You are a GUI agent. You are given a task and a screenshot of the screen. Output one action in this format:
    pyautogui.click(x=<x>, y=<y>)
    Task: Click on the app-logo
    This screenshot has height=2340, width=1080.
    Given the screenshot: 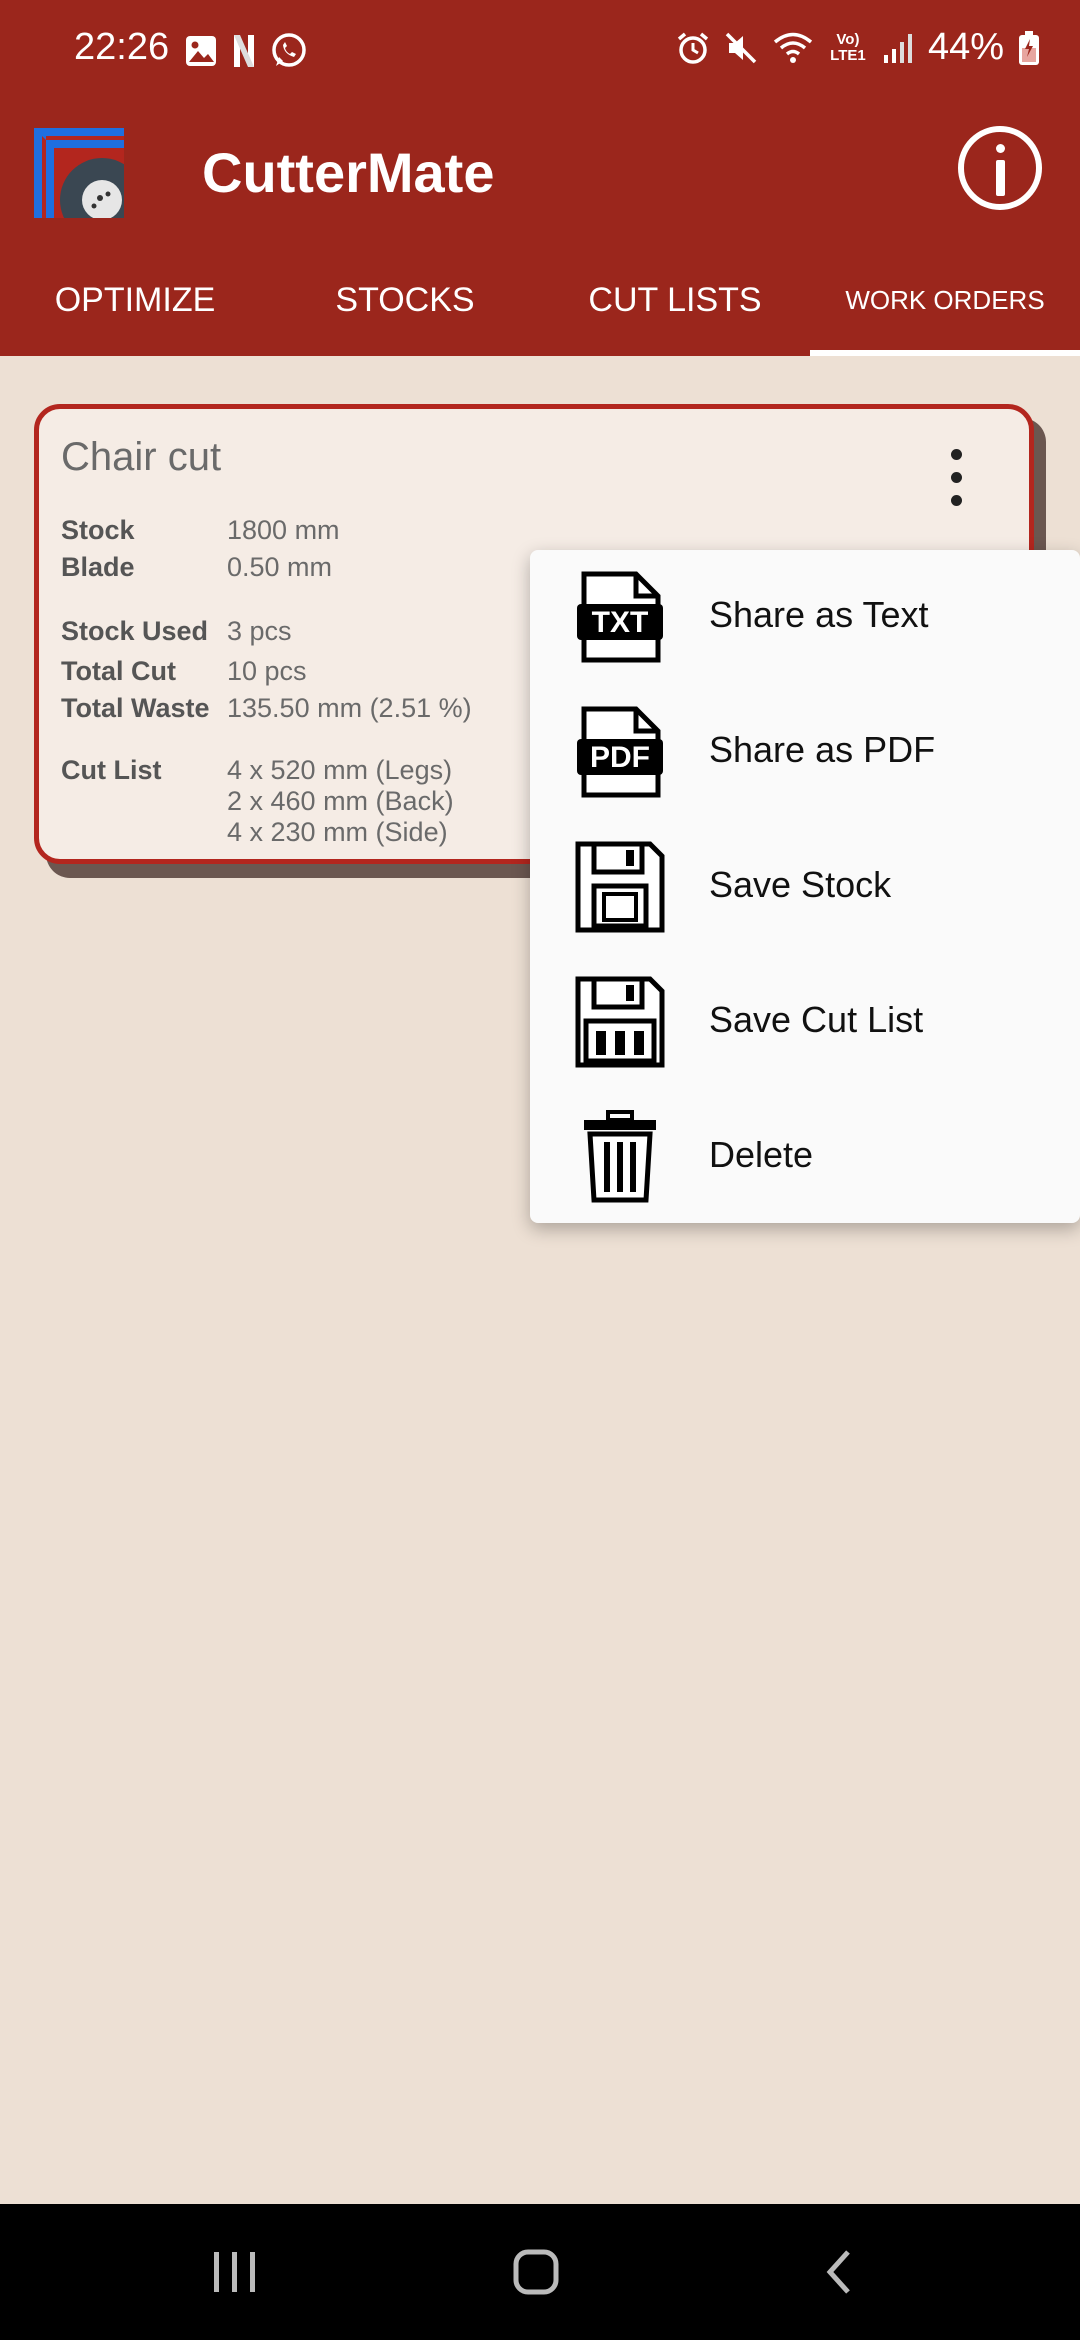 What is the action you would take?
    pyautogui.click(x=89, y=185)
    